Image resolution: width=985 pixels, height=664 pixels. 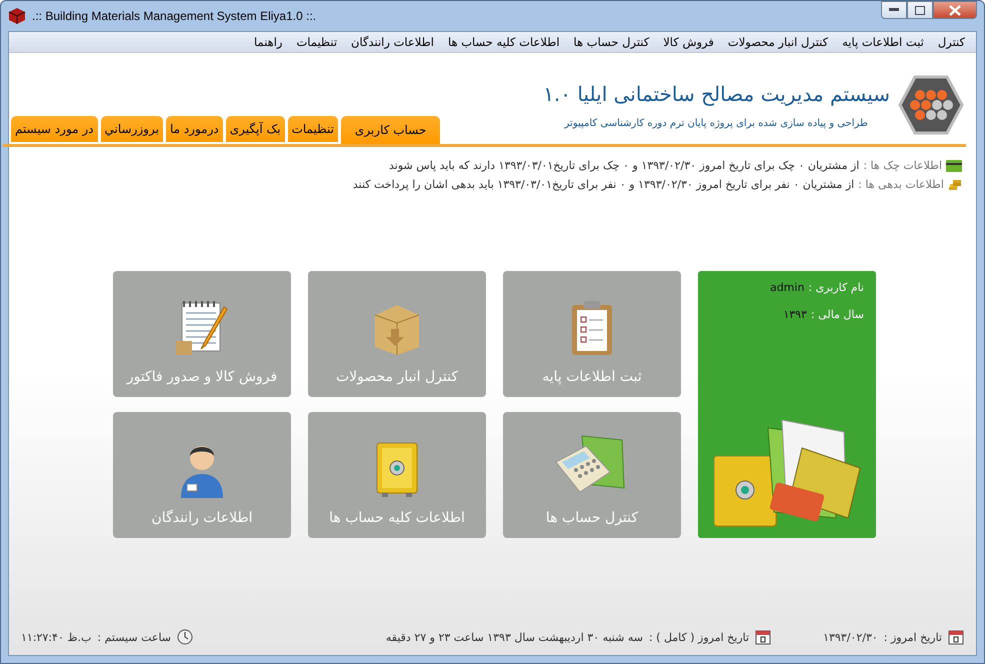 I want to click on minimize-icon, so click(x=894, y=10).